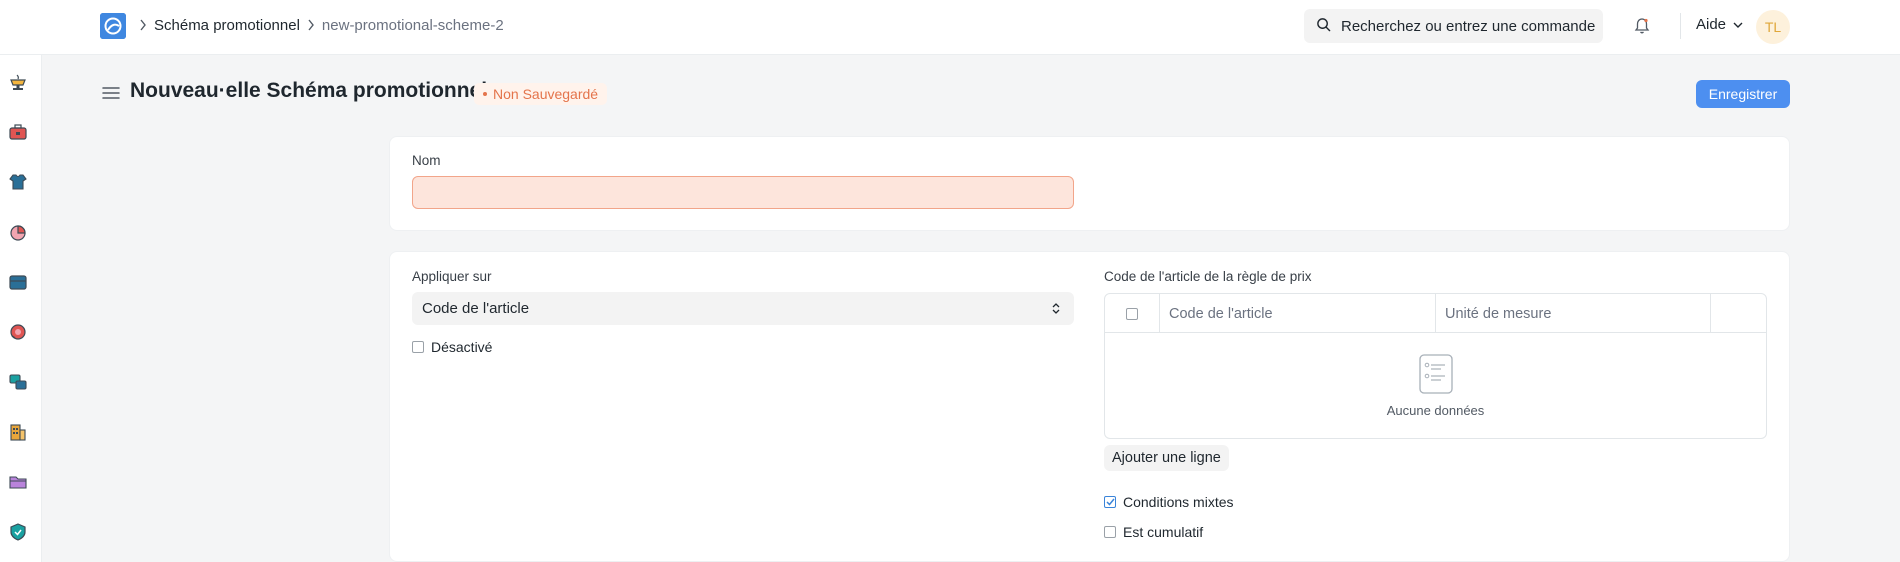  Describe the element at coordinates (476, 308) in the screenshot. I see `apply-on-value: Code de l'article` at that location.